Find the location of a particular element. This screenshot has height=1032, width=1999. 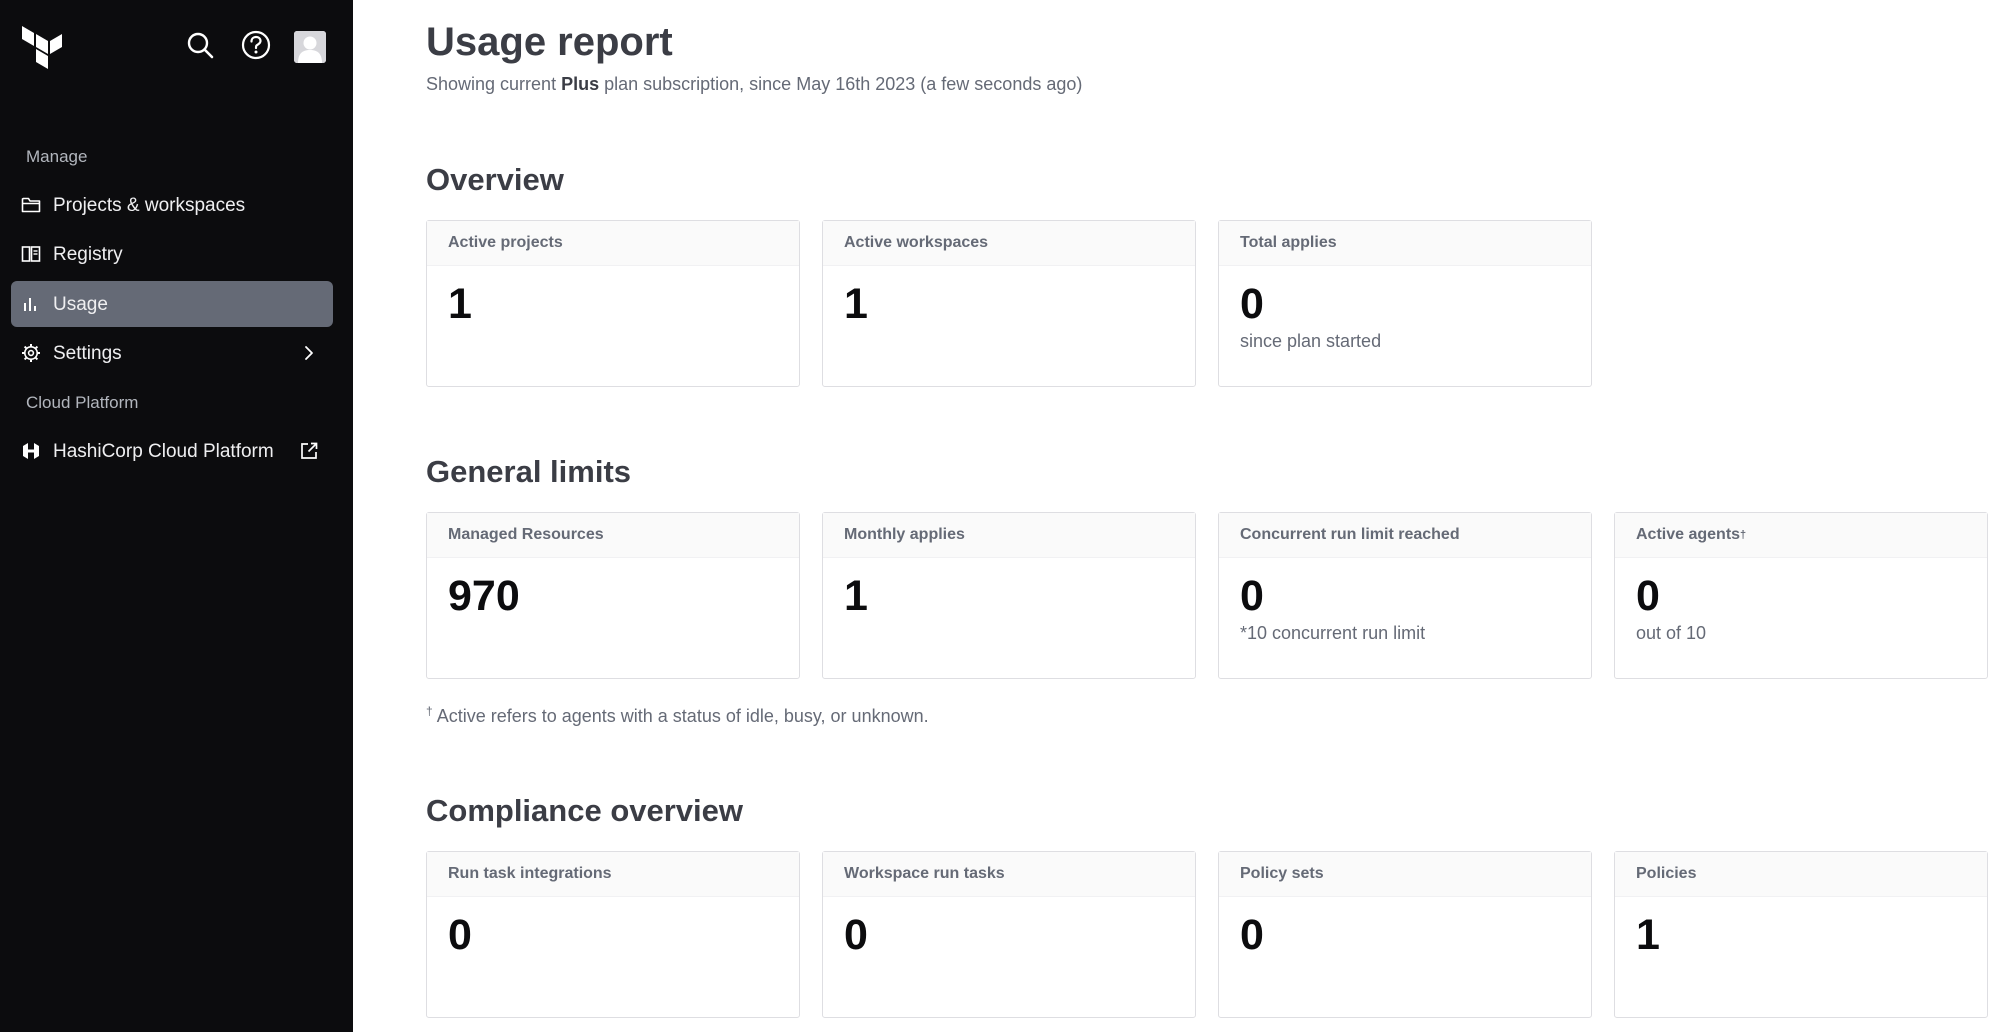

card-label: Active workspaces is located at coordinates (1009, 243).